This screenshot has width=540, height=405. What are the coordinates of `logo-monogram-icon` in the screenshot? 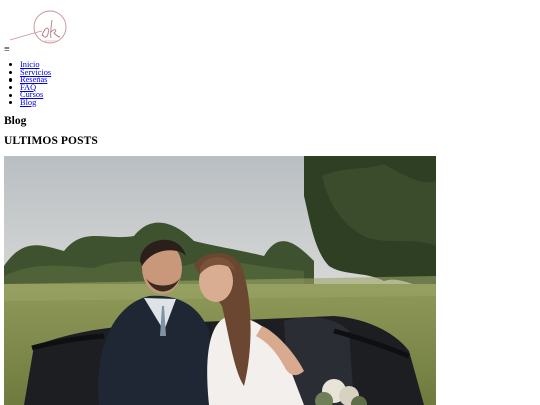 It's located at (38, 27).